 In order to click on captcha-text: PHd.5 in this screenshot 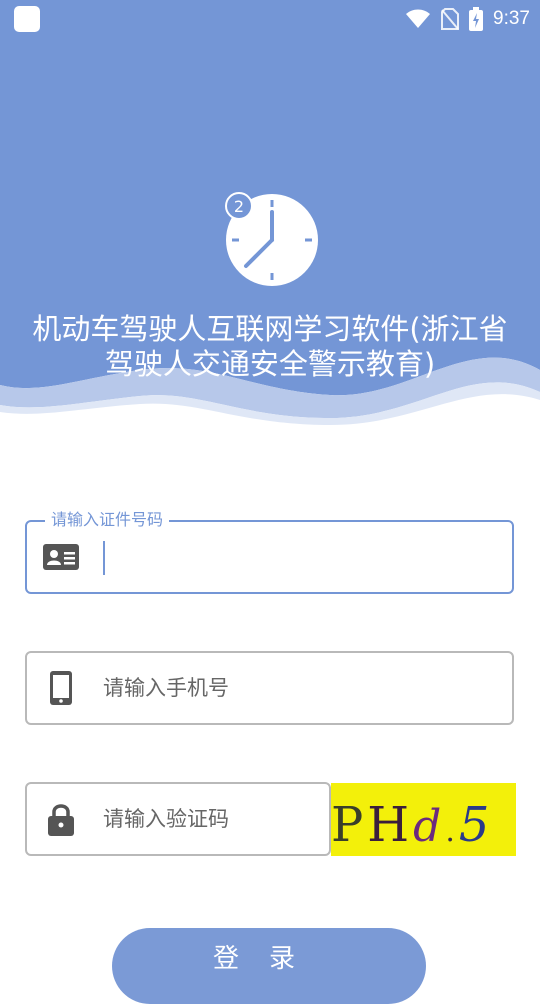, I will do `click(423, 825)`.